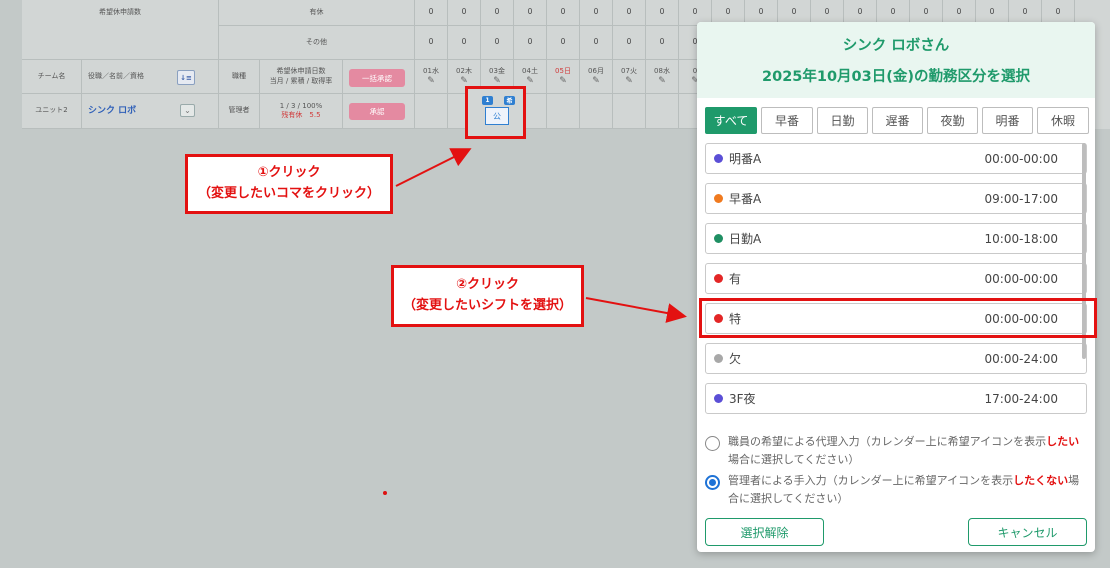 This screenshot has width=1110, height=568. Describe the element at coordinates (745, 239) in the screenshot. I see `shift-name: 日勤A` at that location.